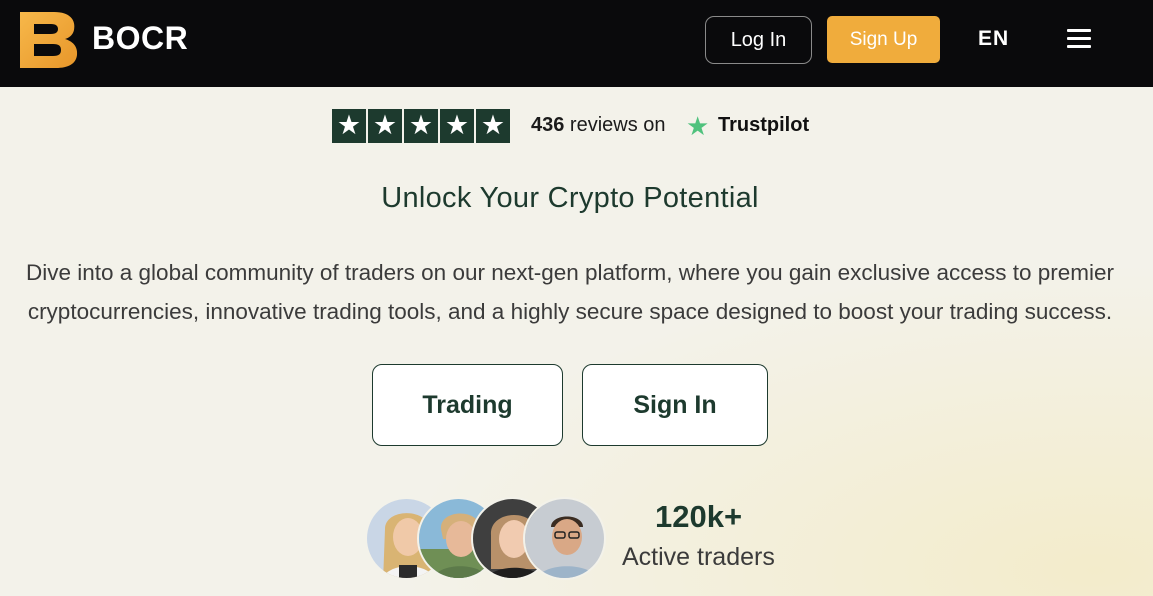 The image size is (1153, 596). I want to click on bocr-logo-icon, so click(49, 40).